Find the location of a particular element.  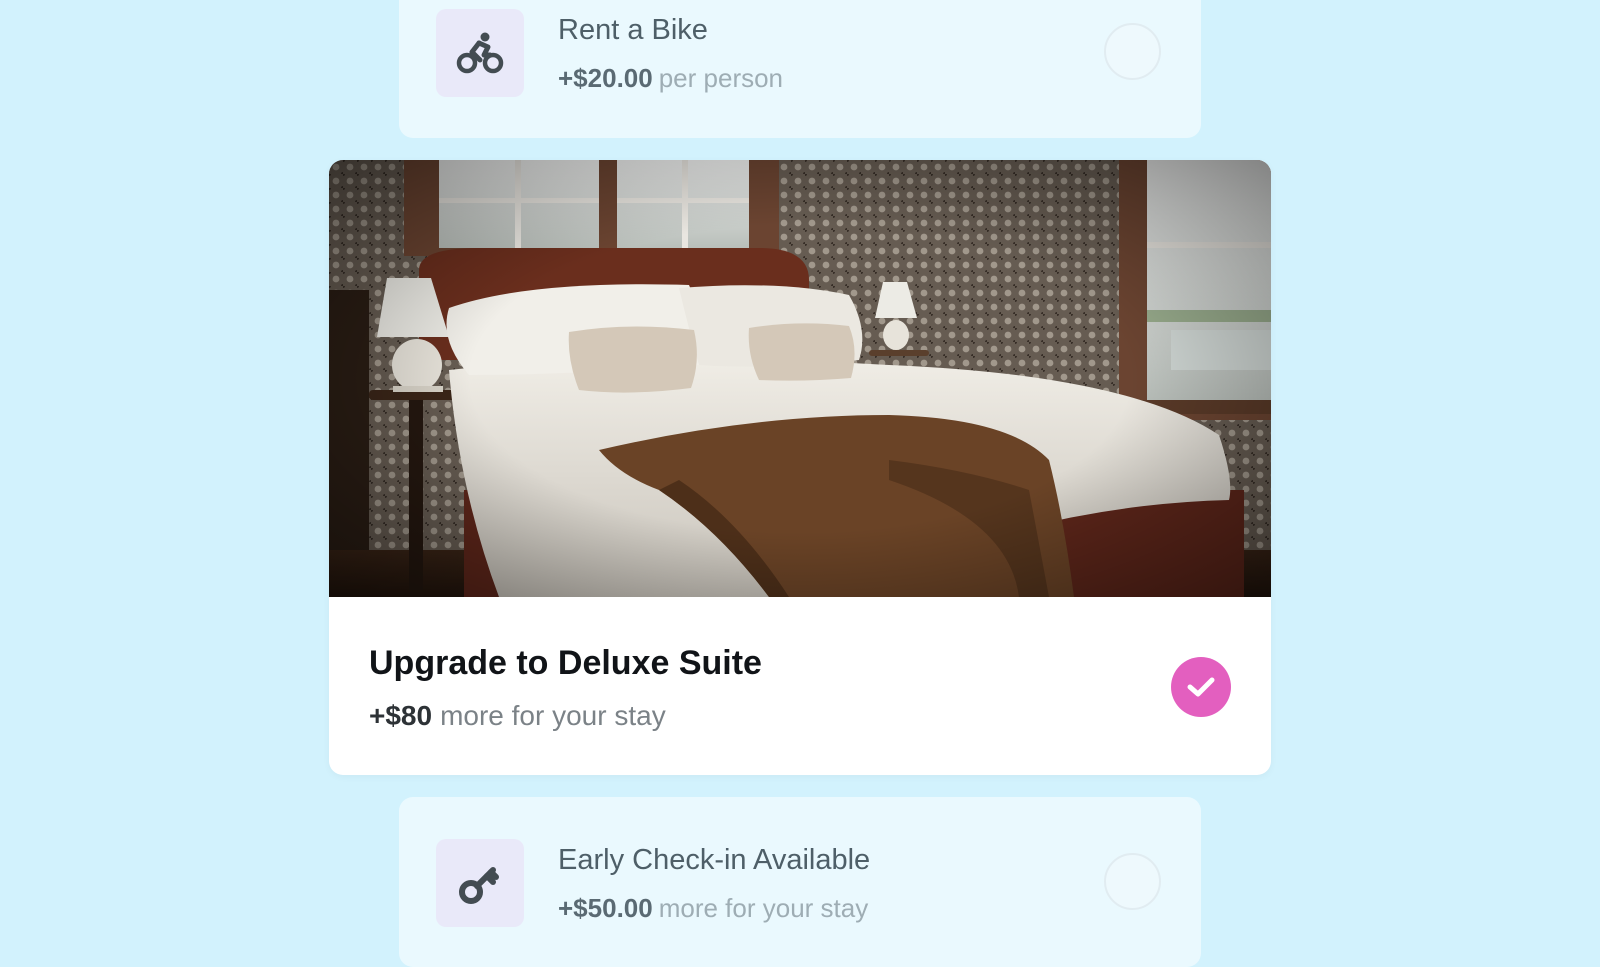

check-icon is located at coordinates (1201, 687).